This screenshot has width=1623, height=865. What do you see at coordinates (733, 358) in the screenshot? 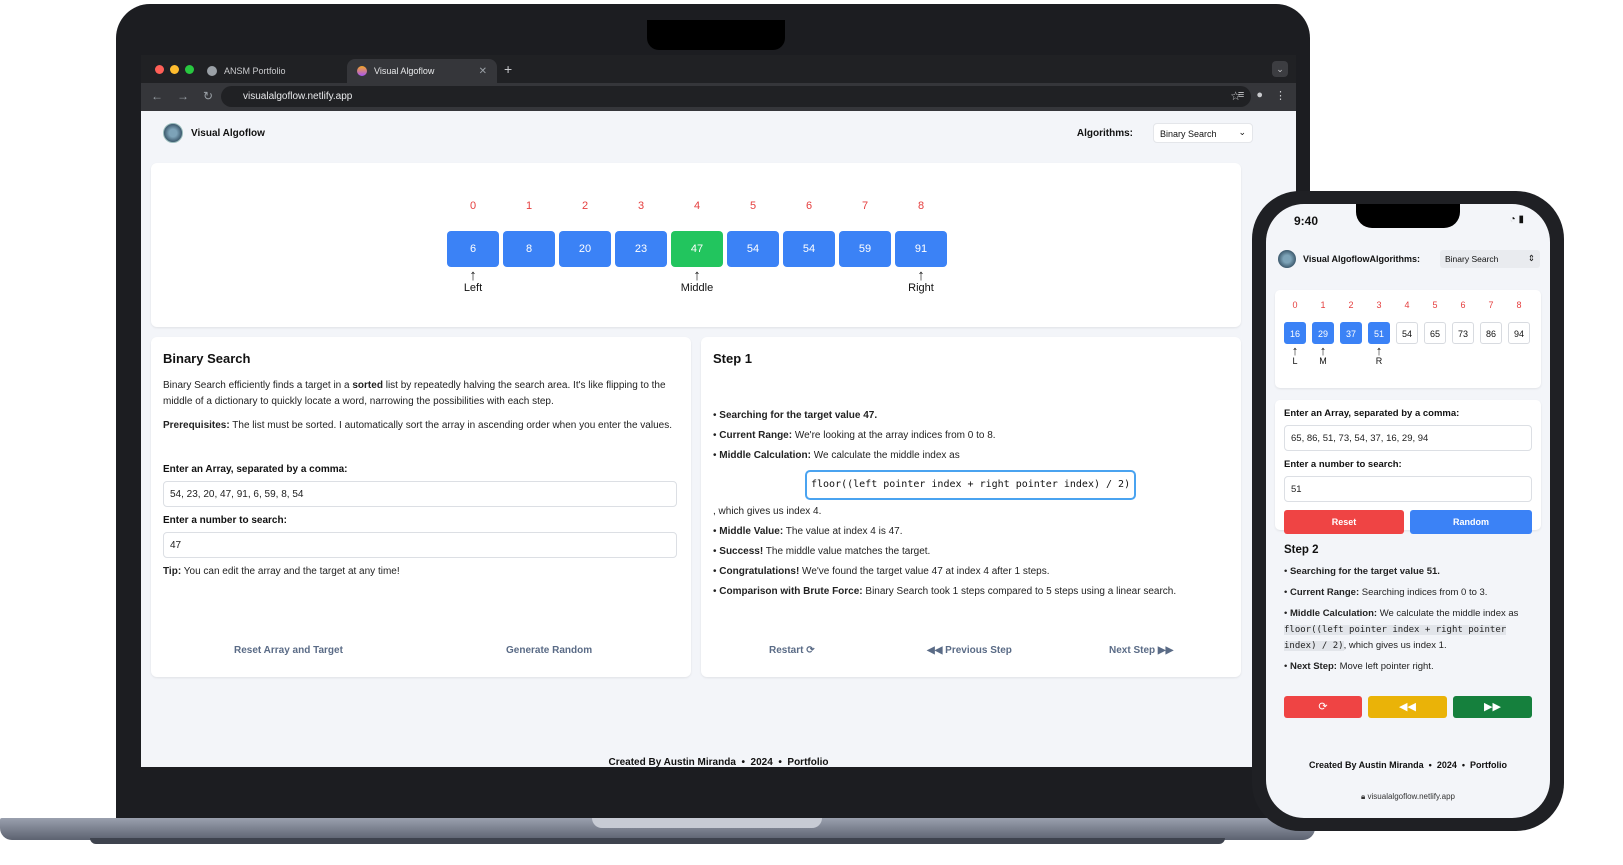
I see `step-title: Step 1` at bounding box center [733, 358].